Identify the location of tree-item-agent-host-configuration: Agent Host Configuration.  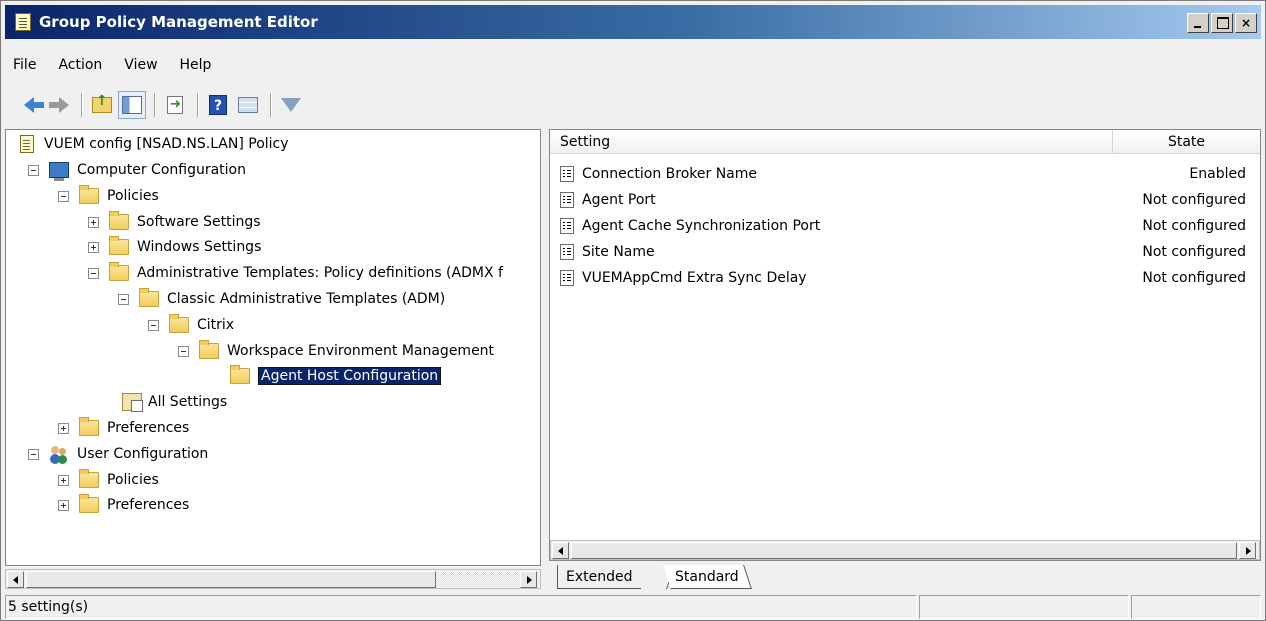
(336, 376).